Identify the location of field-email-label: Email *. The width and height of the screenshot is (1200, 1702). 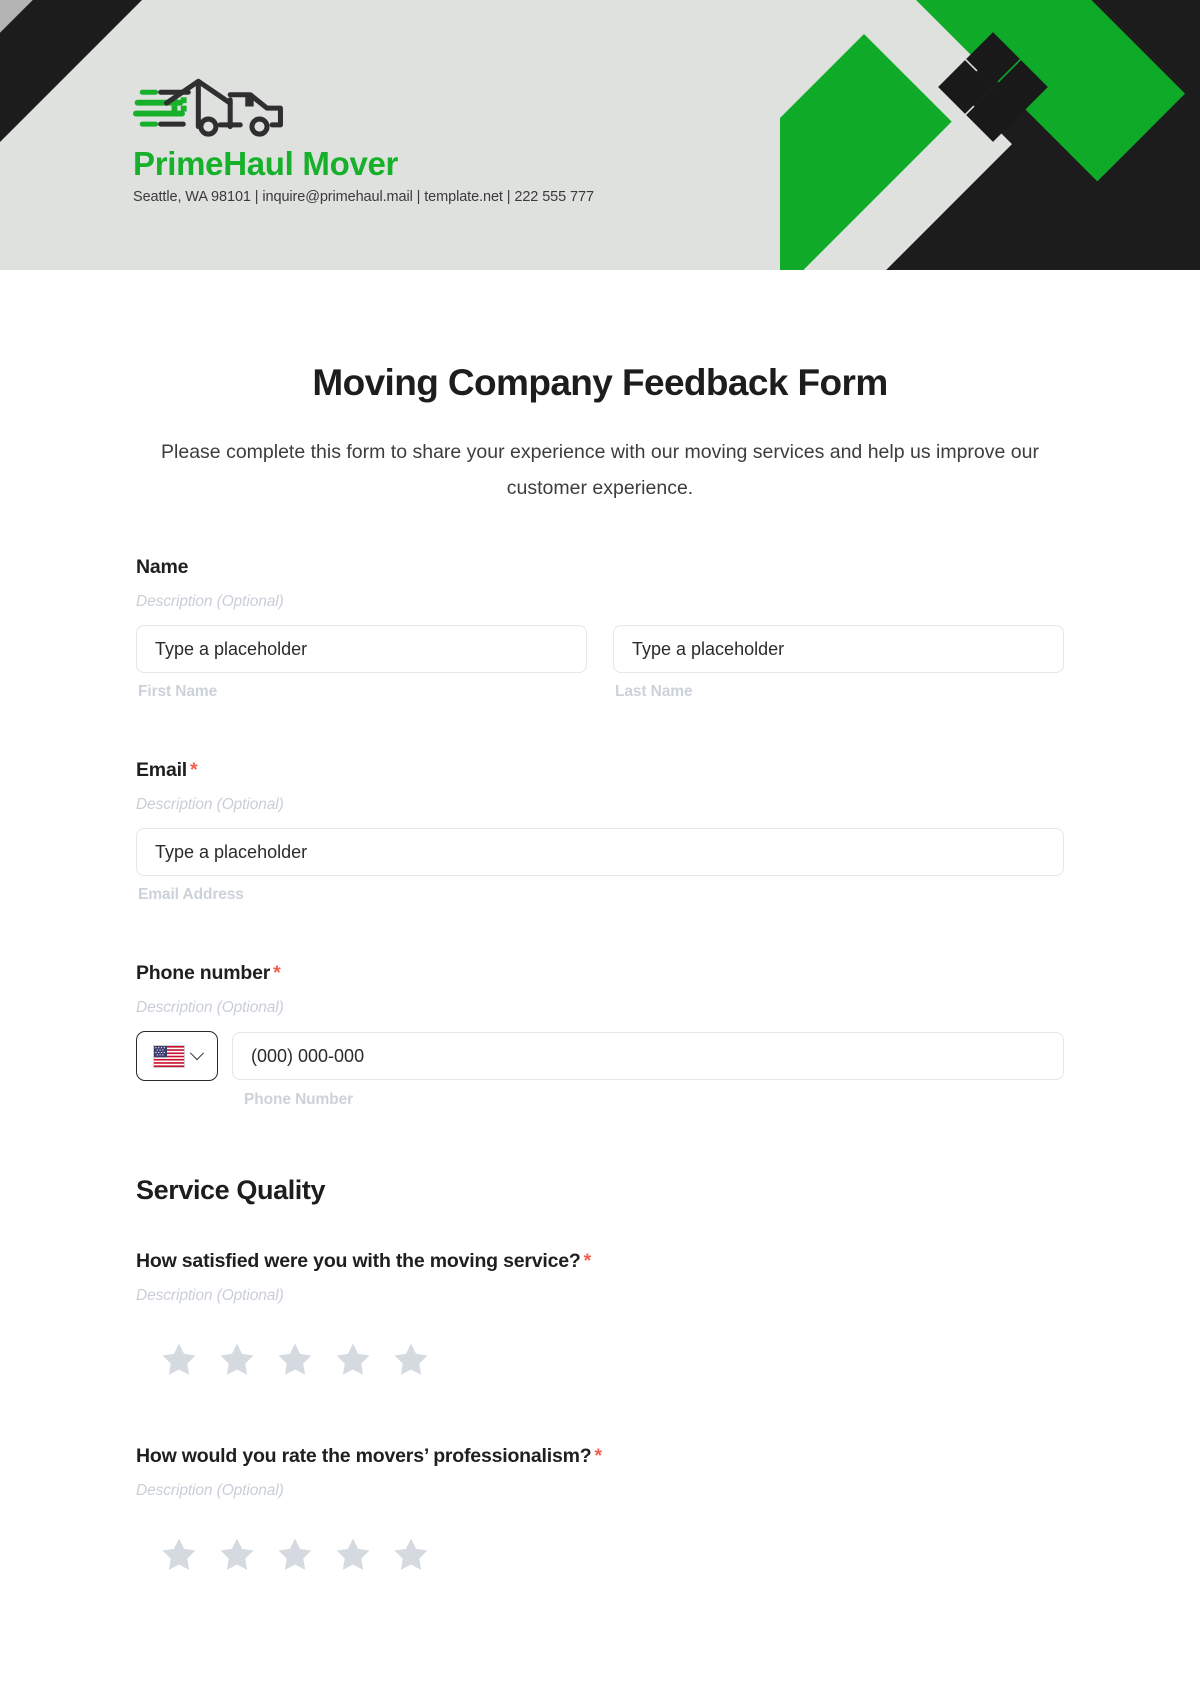
(600, 770).